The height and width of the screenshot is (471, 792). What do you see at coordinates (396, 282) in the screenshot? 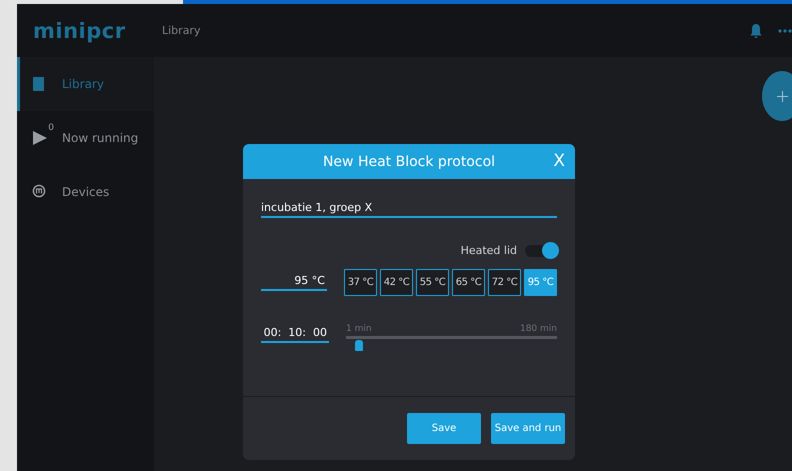
I see `temperature-preset: 42 °C` at bounding box center [396, 282].